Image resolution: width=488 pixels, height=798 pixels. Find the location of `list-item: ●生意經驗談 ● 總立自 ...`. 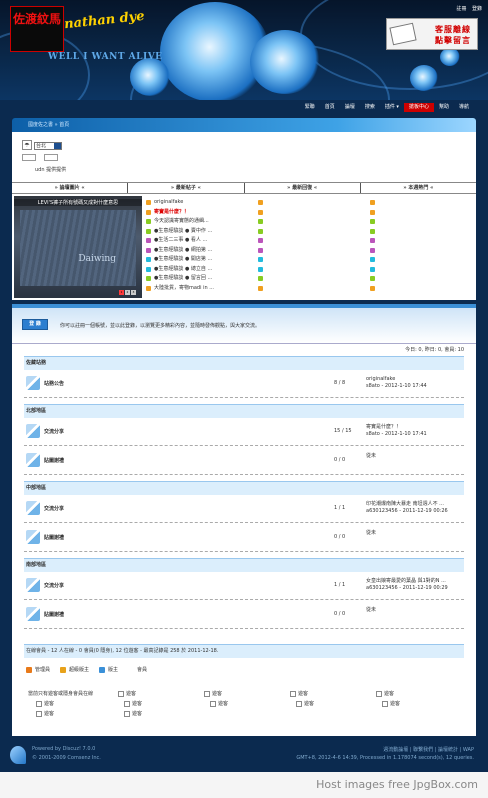

list-item: ●生意經驗談 ● 總立自 ... is located at coordinates (201, 270).